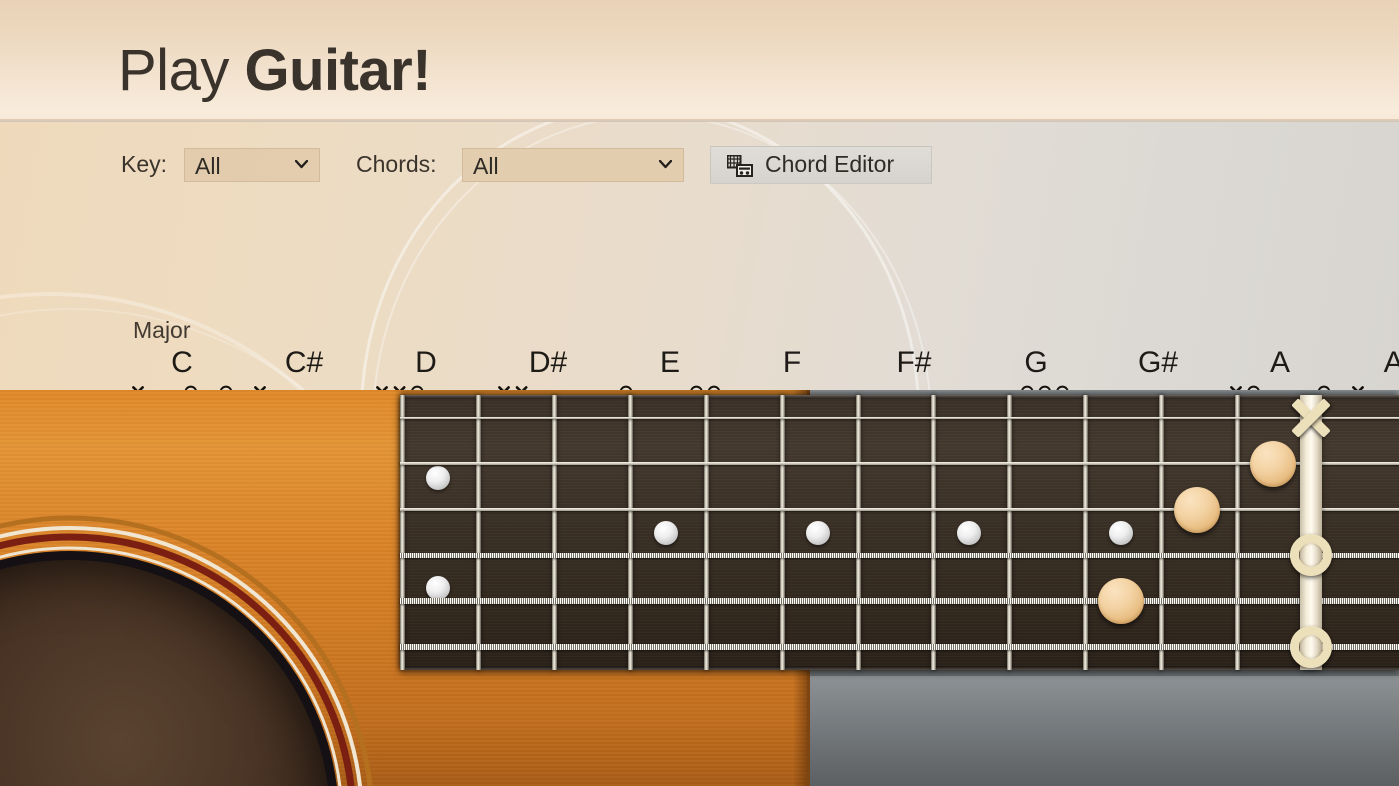 The height and width of the screenshot is (786, 1399). What do you see at coordinates (208, 166) in the screenshot?
I see `key-filter-value: All` at bounding box center [208, 166].